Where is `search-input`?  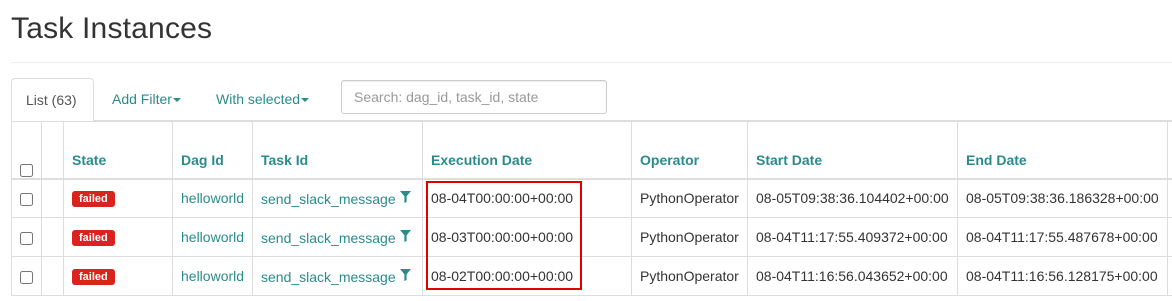 search-input is located at coordinates (474, 97).